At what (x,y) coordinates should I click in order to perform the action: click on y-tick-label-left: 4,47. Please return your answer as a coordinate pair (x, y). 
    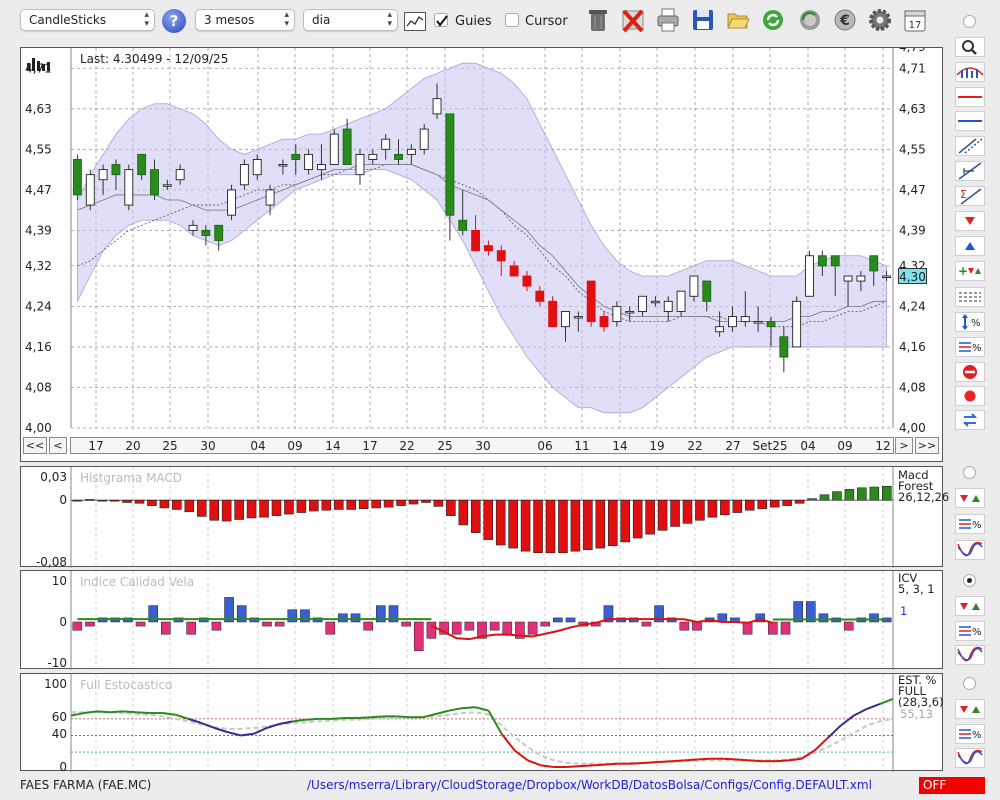
    Looking at the image, I should click on (38, 190).